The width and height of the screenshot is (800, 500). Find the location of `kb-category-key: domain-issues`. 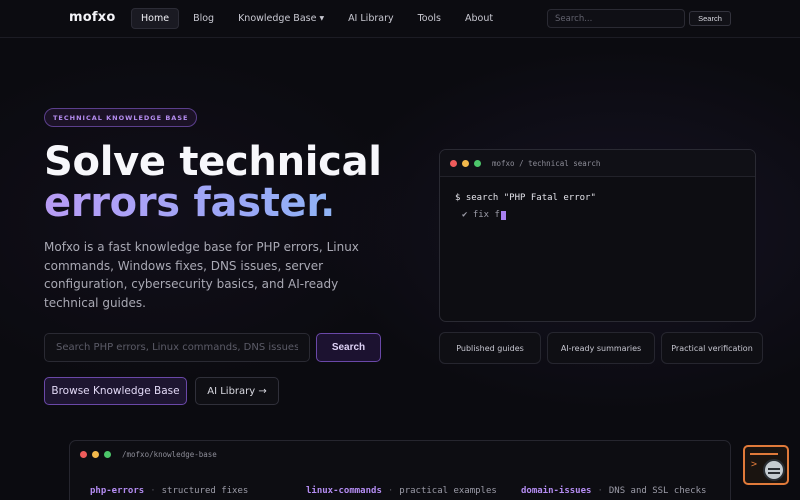

kb-category-key: domain-issues is located at coordinates (556, 491).